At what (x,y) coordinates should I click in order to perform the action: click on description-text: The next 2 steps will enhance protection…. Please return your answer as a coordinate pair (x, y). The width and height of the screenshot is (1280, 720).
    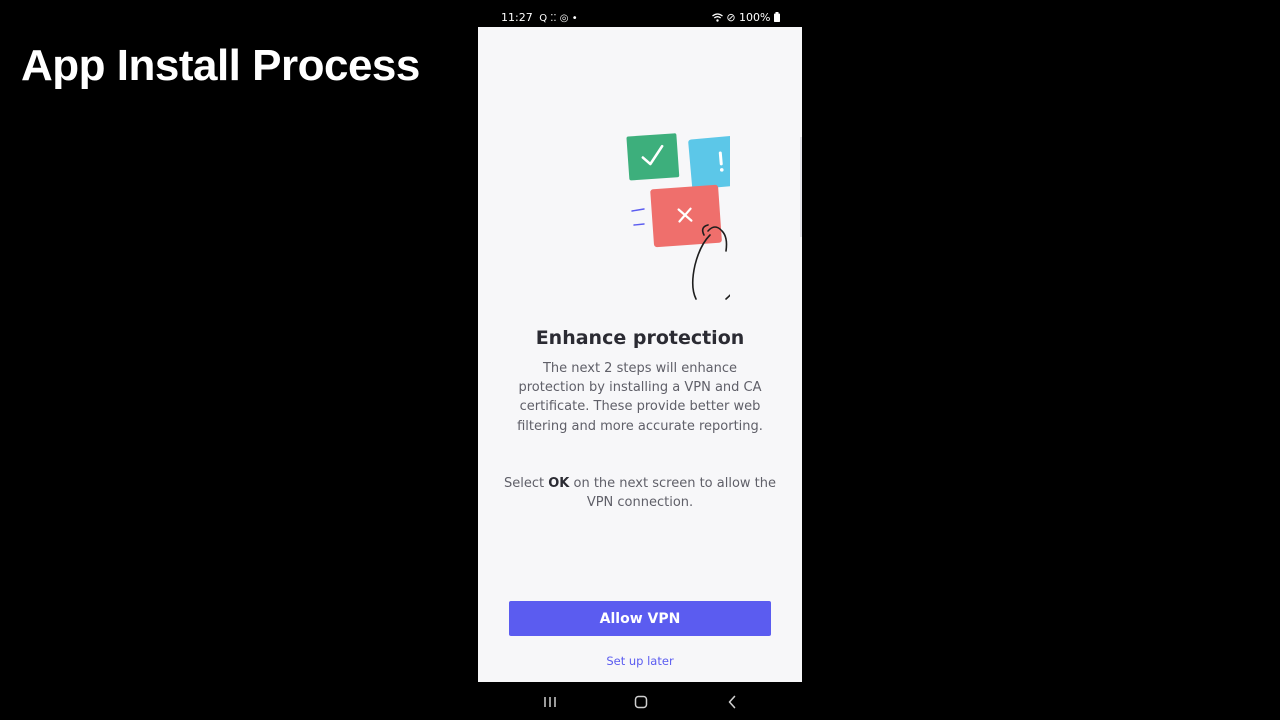
    Looking at the image, I should click on (640, 397).